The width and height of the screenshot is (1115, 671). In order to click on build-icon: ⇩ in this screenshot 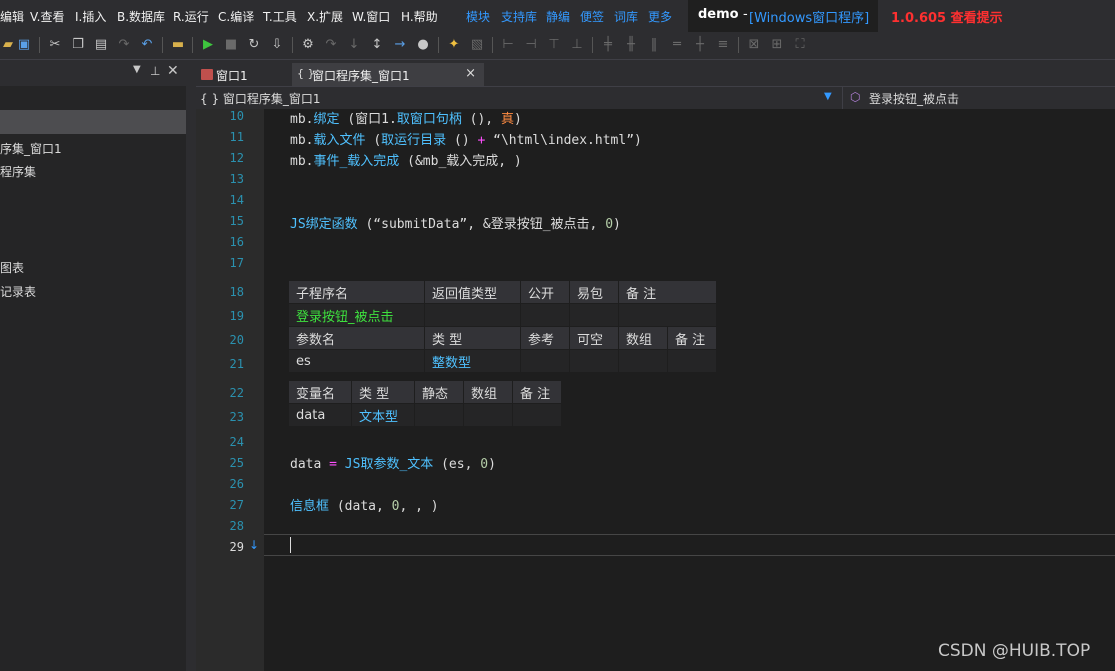, I will do `click(277, 45)`.